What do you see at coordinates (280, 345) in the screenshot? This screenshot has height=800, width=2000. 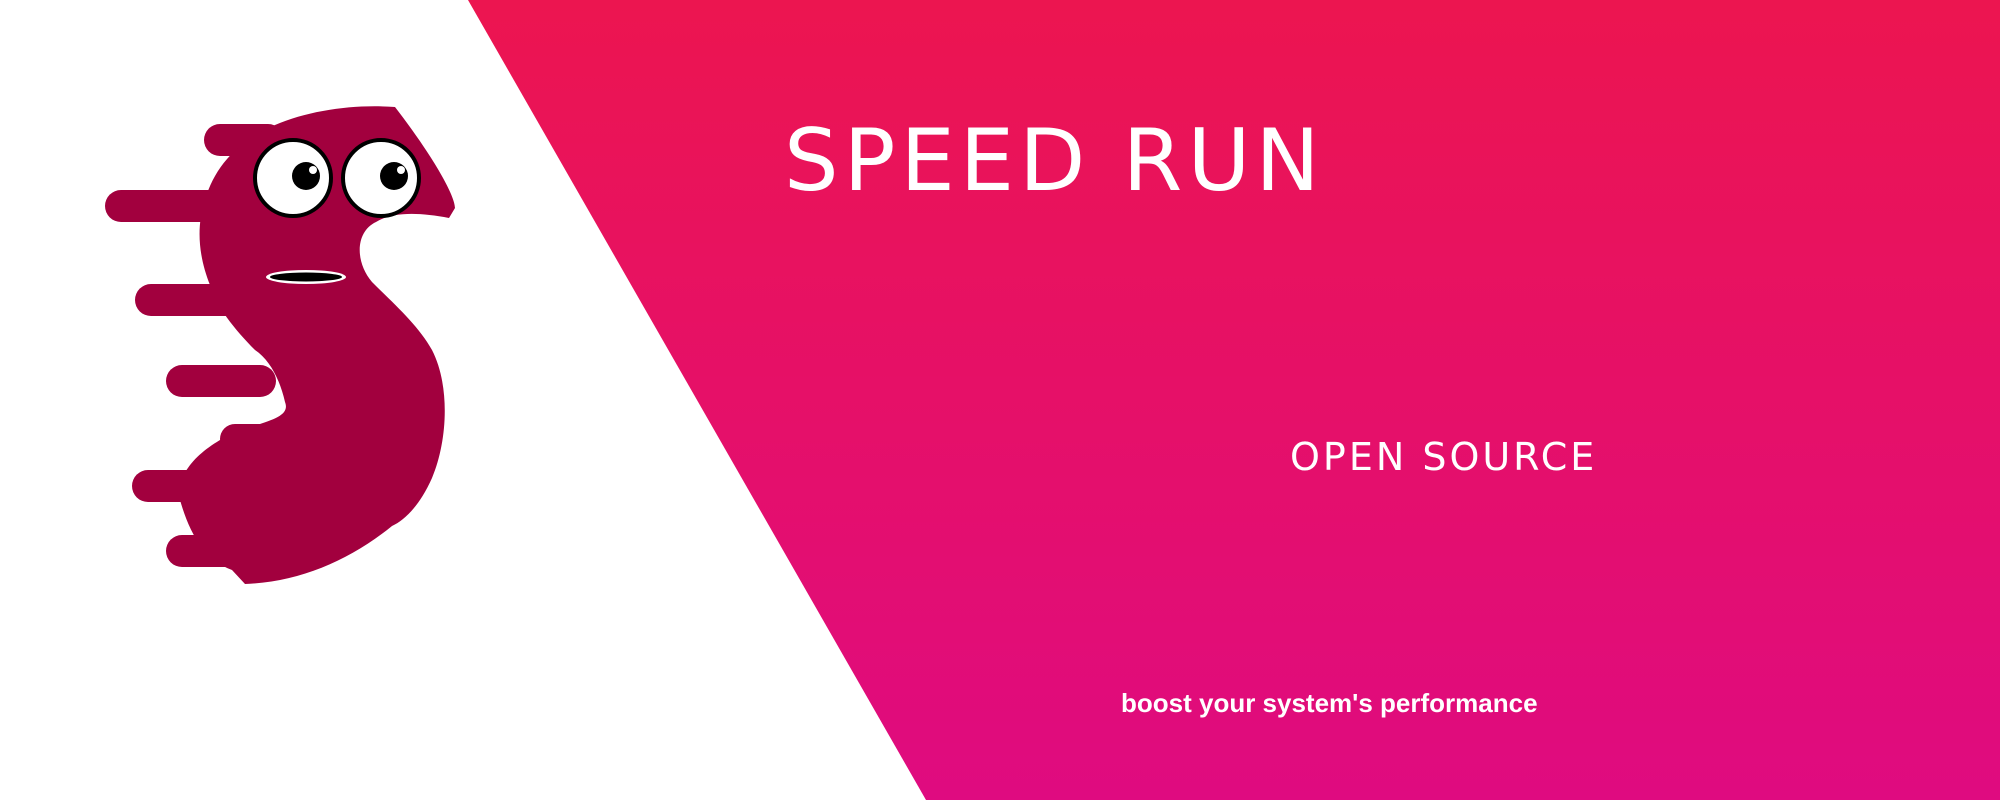 I see `speed-s-mascot-icon` at bounding box center [280, 345].